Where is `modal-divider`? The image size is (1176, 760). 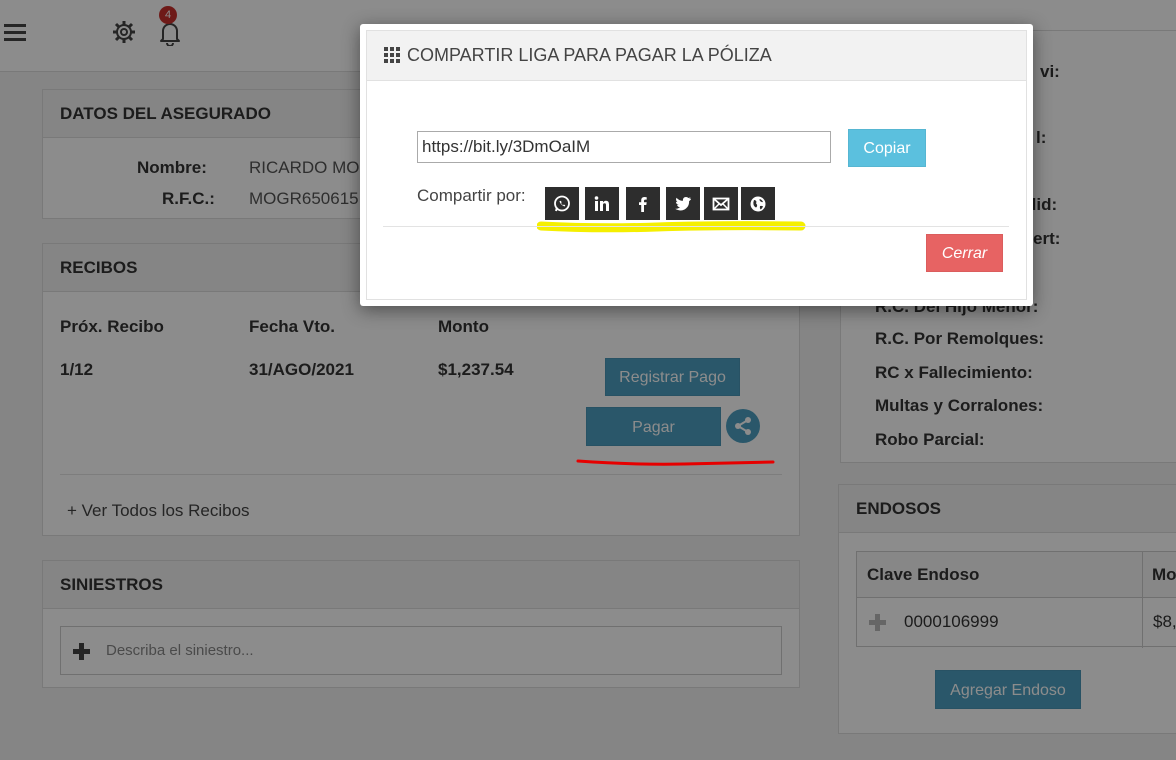 modal-divider is located at coordinates (696, 226).